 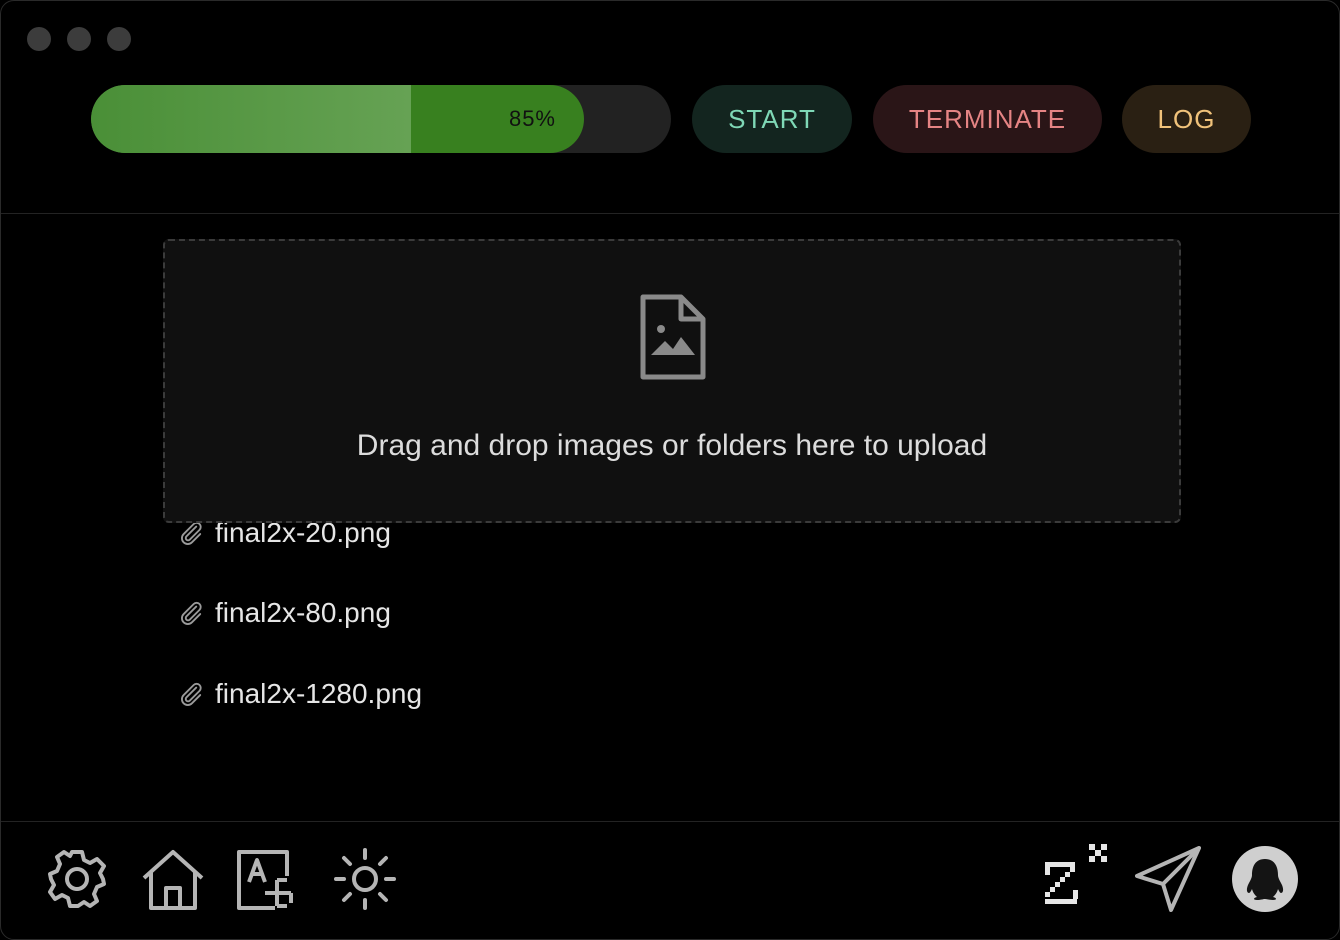 I want to click on window-controls, so click(x=79, y=39).